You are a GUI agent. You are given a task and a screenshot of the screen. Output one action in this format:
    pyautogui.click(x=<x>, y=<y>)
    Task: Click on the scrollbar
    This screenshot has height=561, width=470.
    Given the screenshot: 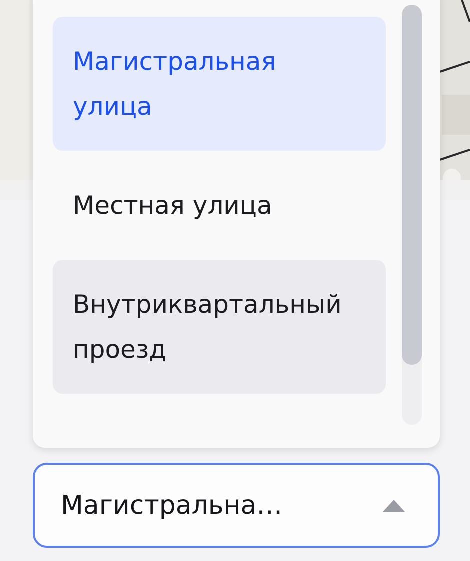 What is the action you would take?
    pyautogui.click(x=412, y=215)
    